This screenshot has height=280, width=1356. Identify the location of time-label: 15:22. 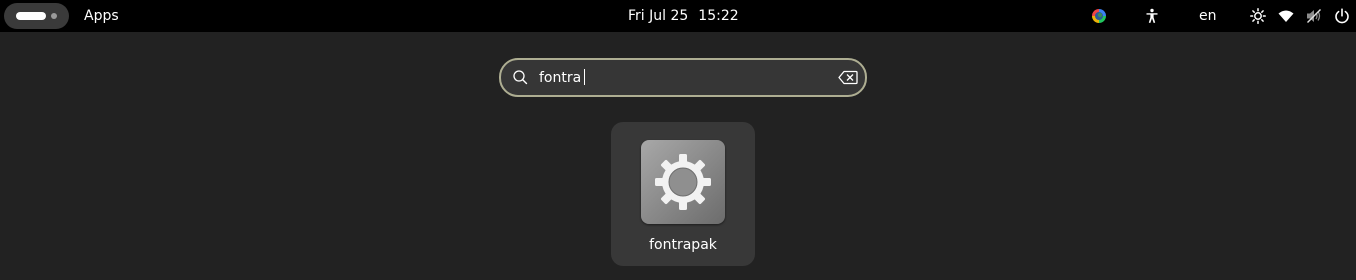
(718, 16).